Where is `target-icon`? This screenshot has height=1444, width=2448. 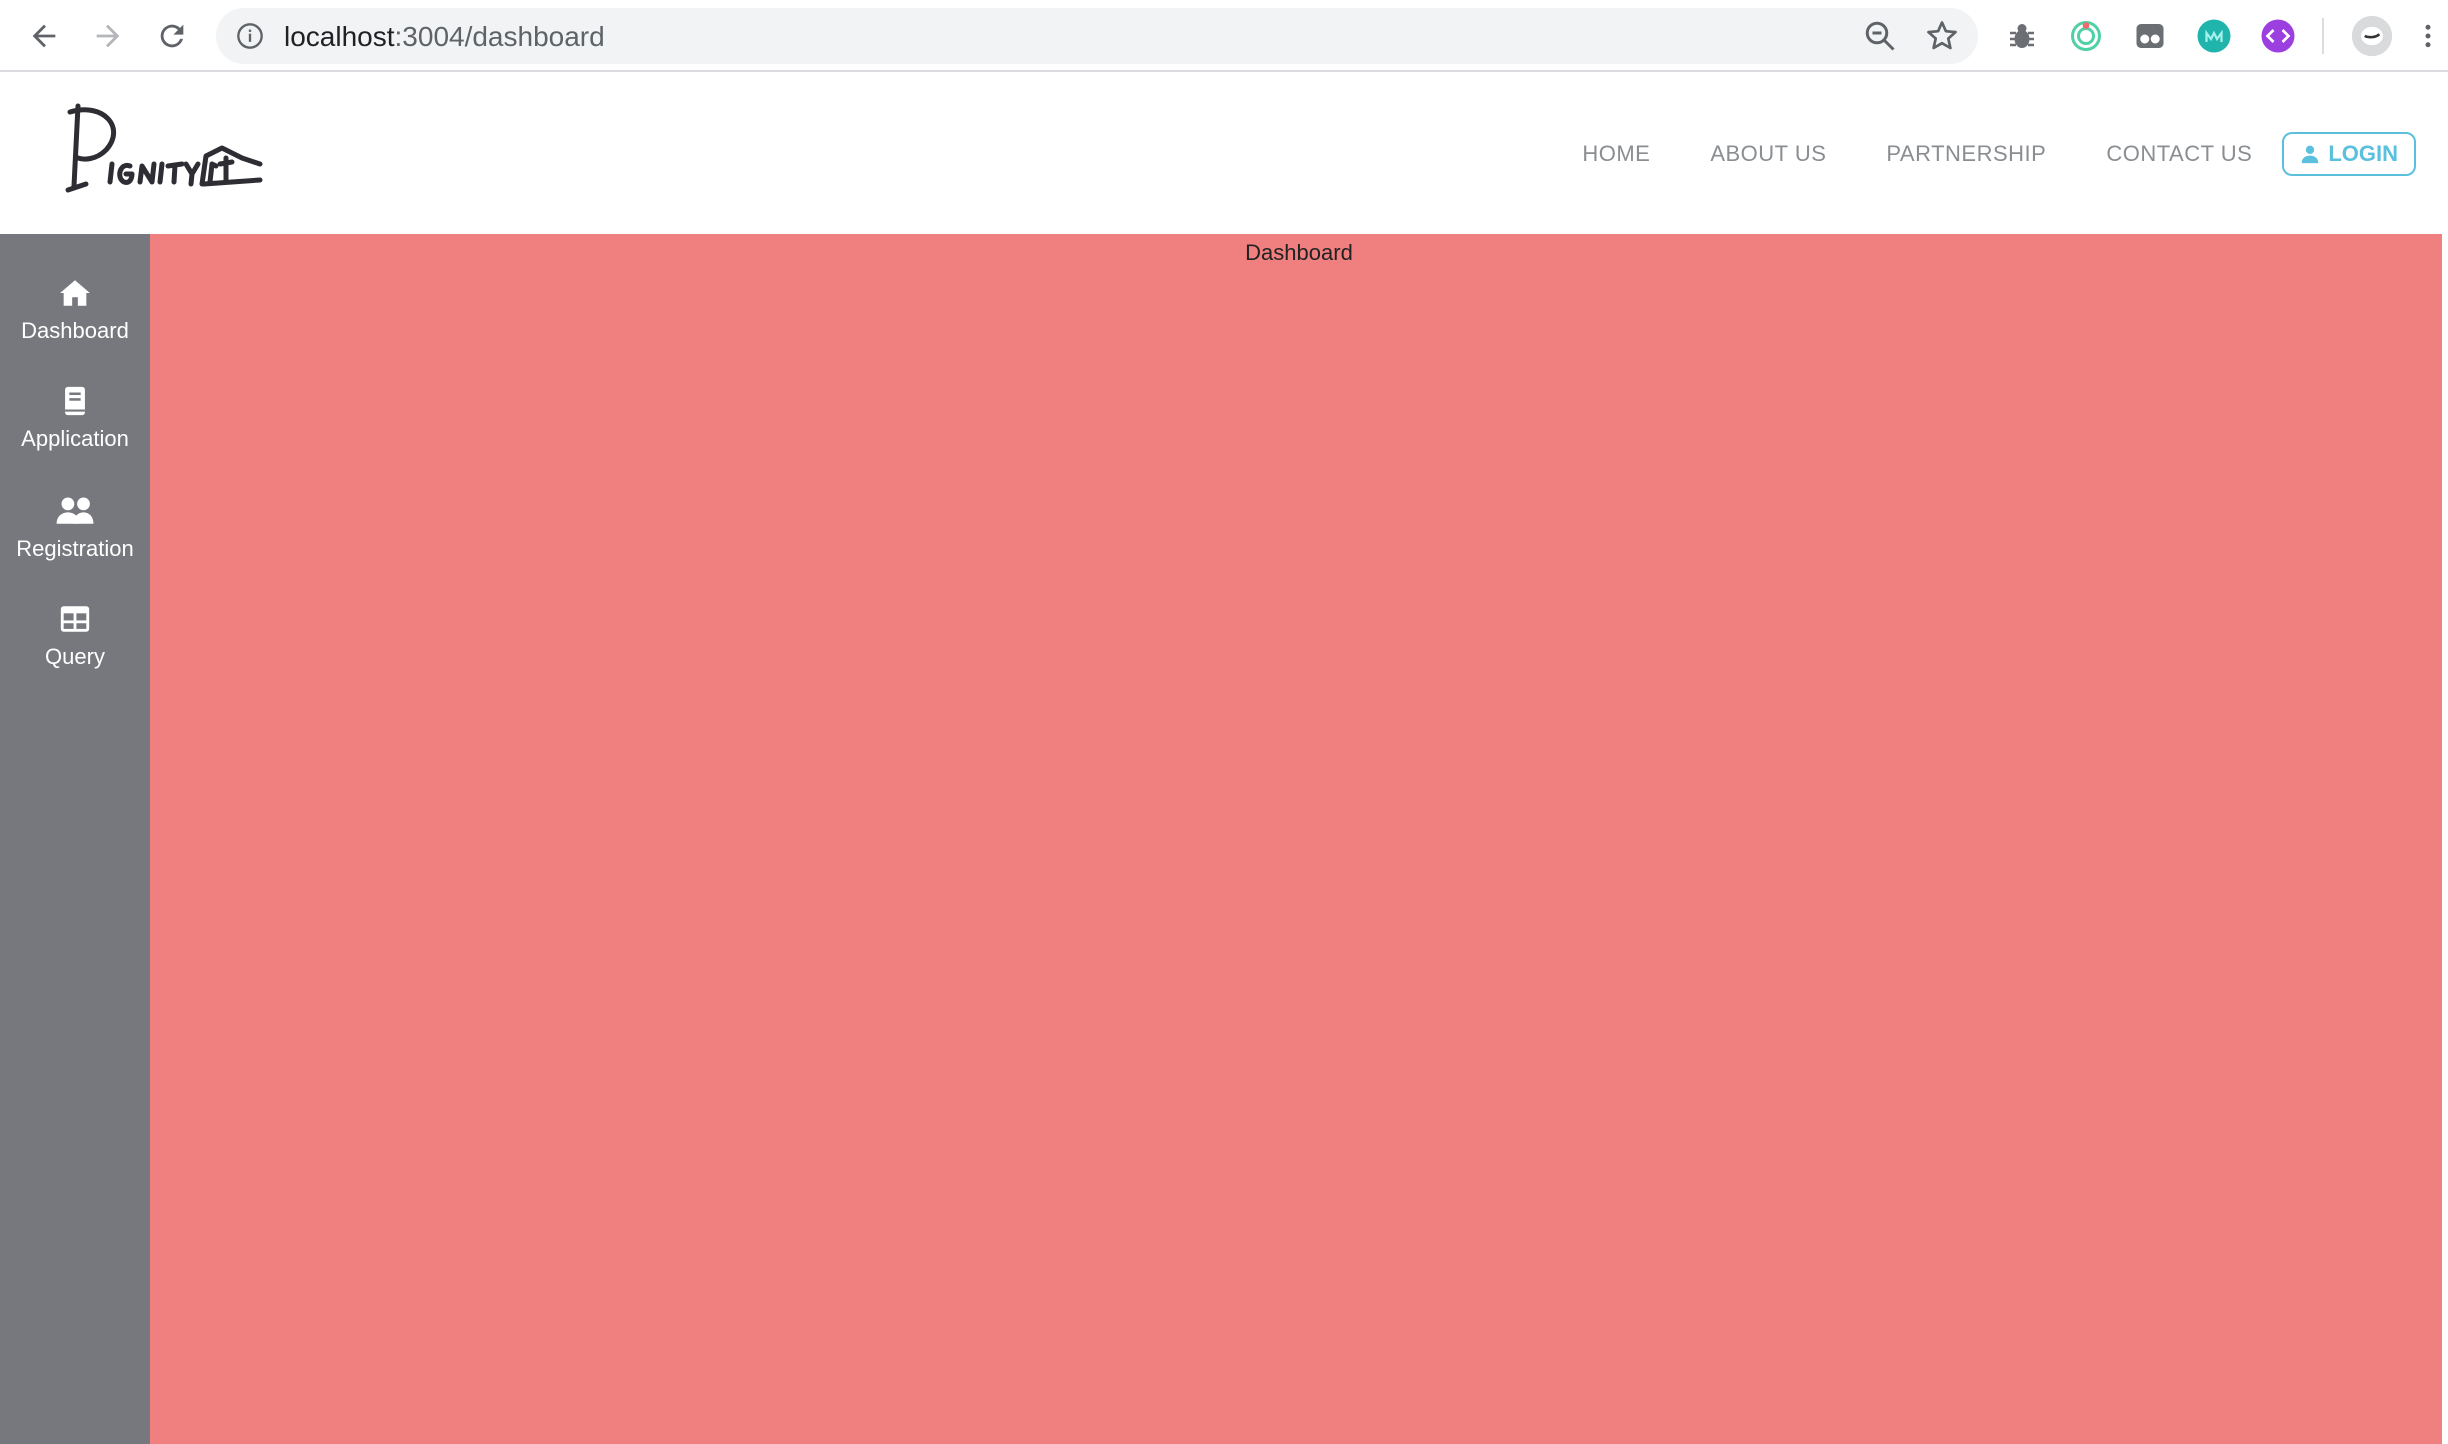
target-icon is located at coordinates (2086, 36).